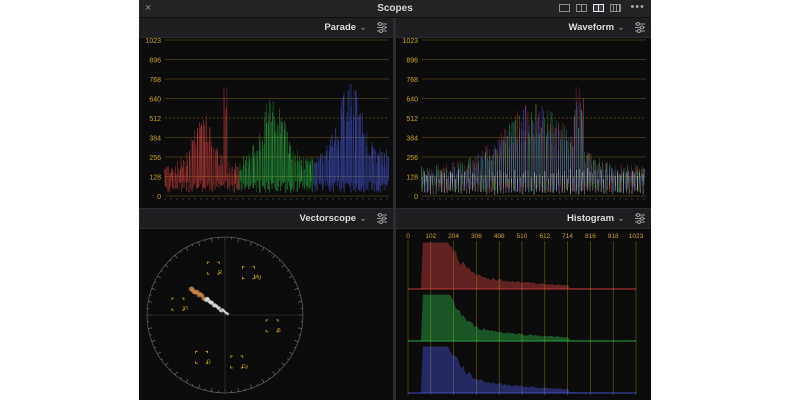 The image size is (792, 400). What do you see at coordinates (523, 123) in the screenshot?
I see `waveform-display: 0 128 256 384 512 640 768 896 1023` at bounding box center [523, 123].